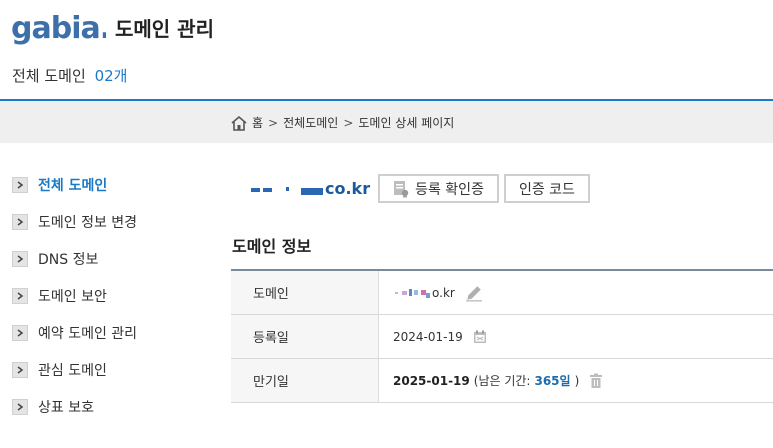 This screenshot has width=773, height=448. Describe the element at coordinates (164, 29) in the screenshot. I see `page-title: 도메인 관리` at that location.